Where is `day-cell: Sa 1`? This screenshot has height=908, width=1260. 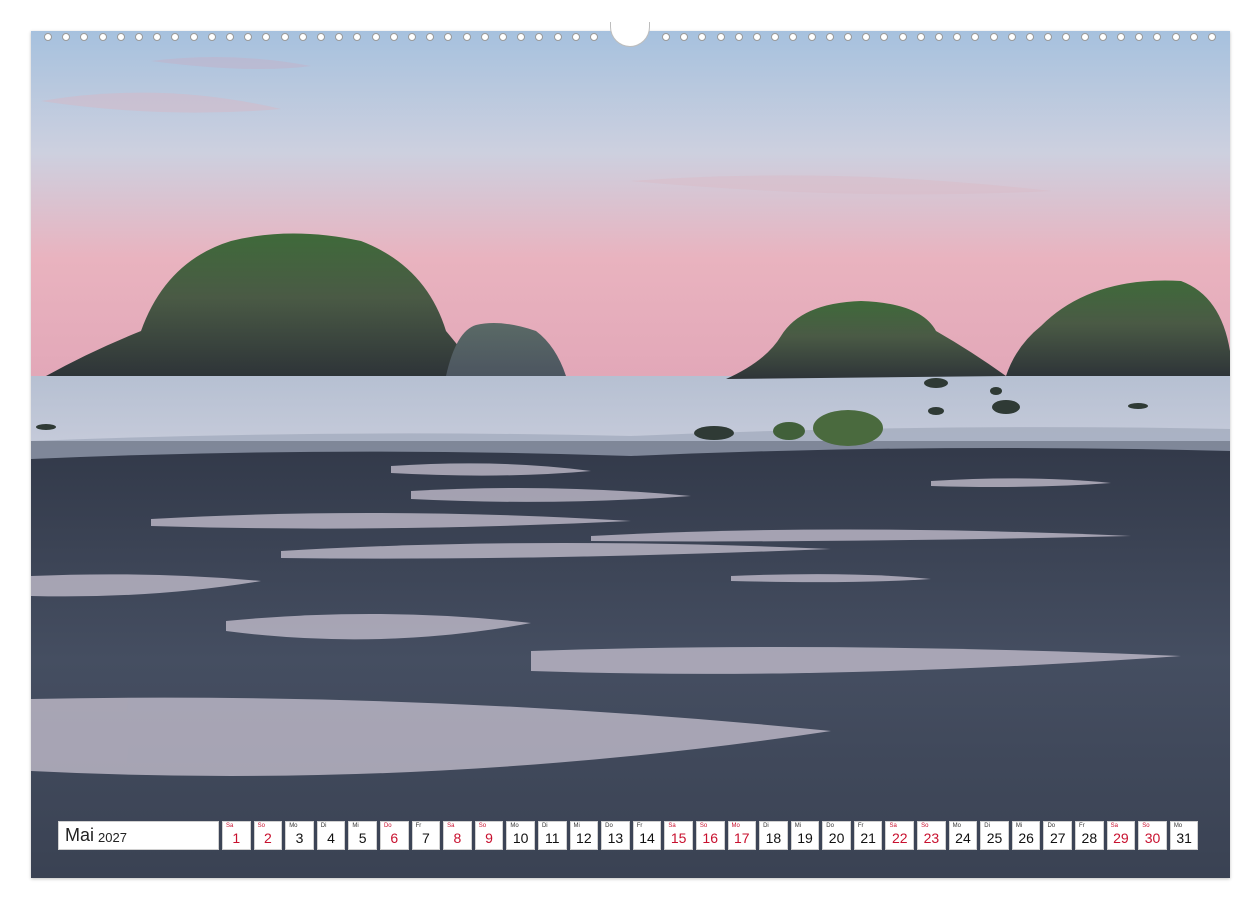 day-cell: Sa 1 is located at coordinates (236, 835).